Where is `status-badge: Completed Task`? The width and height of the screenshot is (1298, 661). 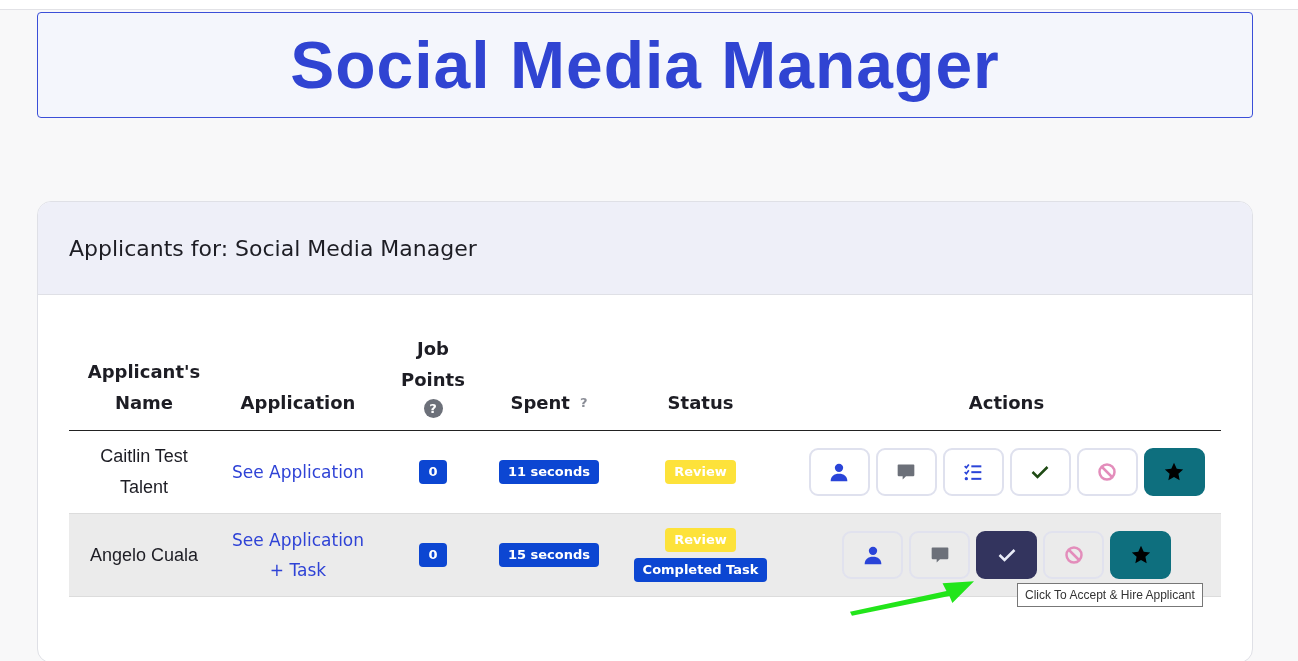 status-badge: Completed Task is located at coordinates (700, 570).